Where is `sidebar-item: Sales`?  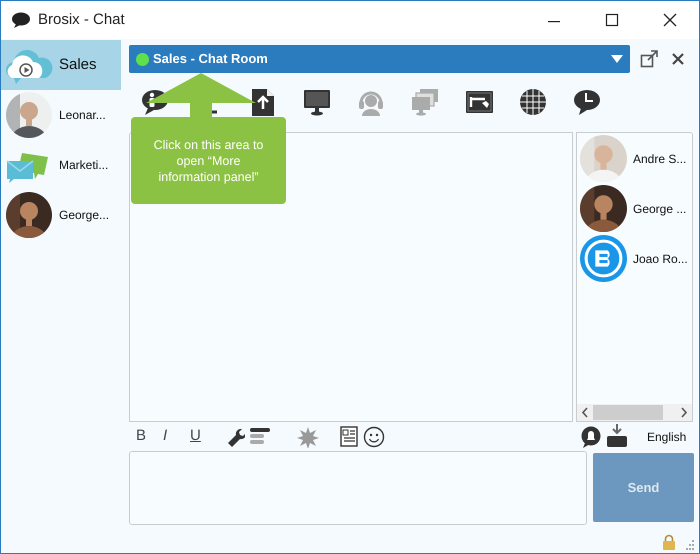
sidebar-item: Sales is located at coordinates (61, 65).